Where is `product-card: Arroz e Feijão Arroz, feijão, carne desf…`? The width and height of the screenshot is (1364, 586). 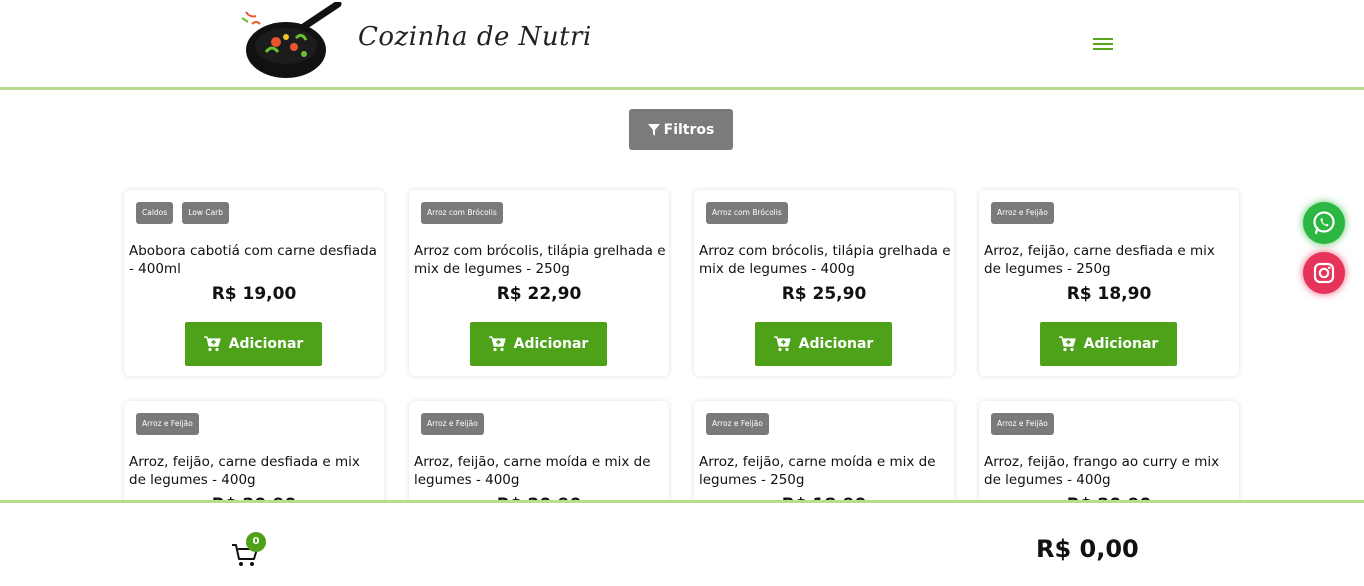 product-card: Arroz e Feijão Arroz, feijão, carne desf… is located at coordinates (1109, 283).